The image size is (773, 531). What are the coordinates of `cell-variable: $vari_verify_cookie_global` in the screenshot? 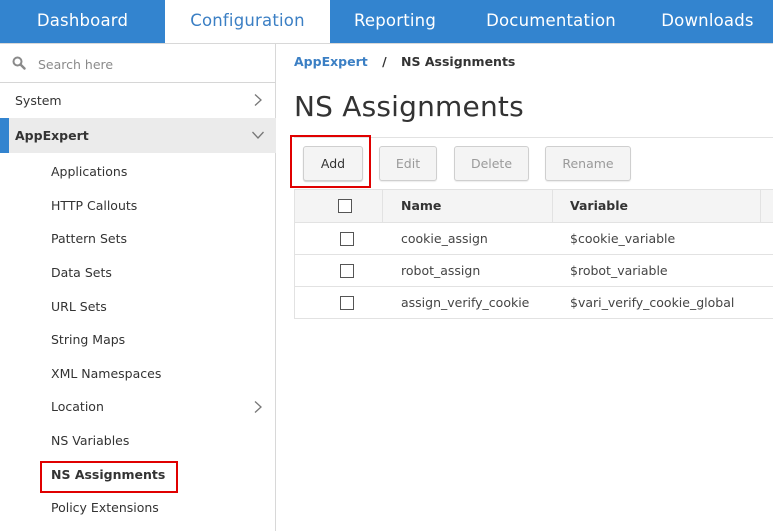 It's located at (652, 302).